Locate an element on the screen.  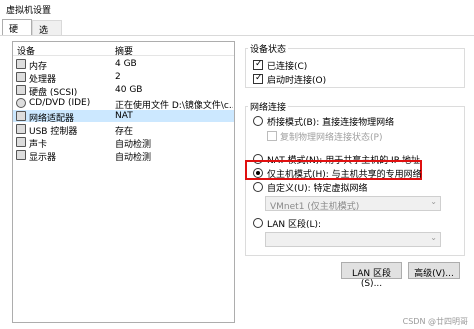
replicate-checkbox is located at coordinates (272, 136).